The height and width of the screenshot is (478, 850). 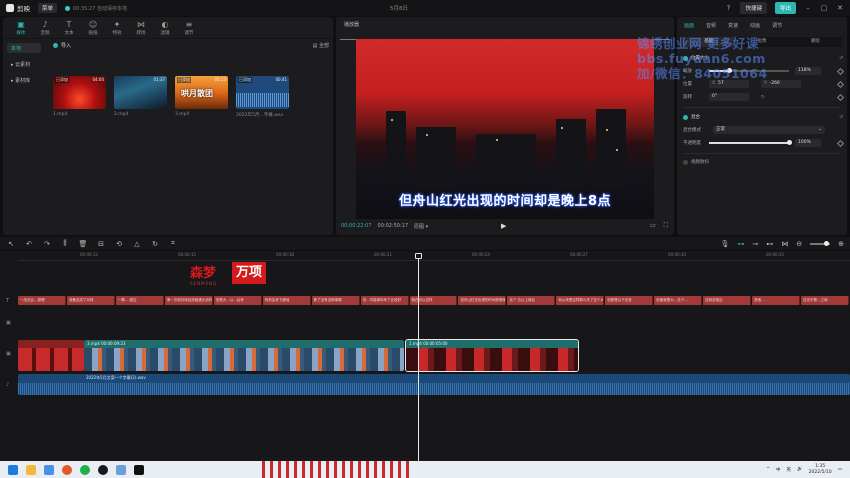 What do you see at coordinates (90, 300) in the screenshot?
I see `text-clip: 准备这成了月球` at bounding box center [90, 300].